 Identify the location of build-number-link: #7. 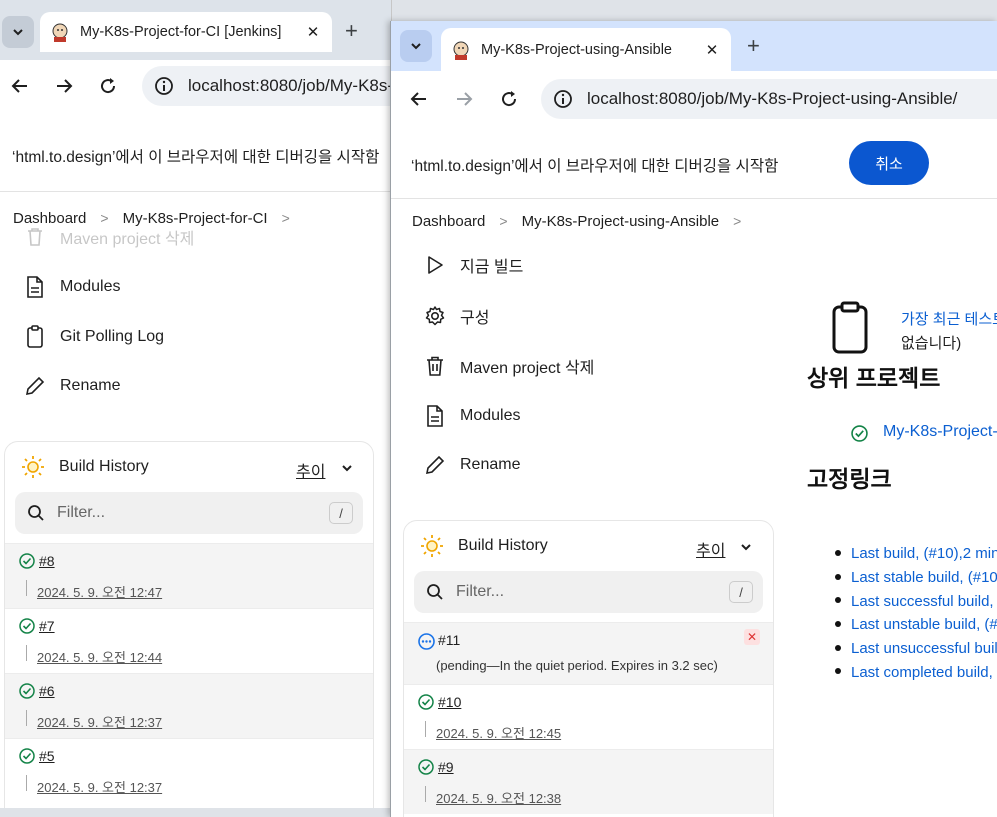
(47, 626).